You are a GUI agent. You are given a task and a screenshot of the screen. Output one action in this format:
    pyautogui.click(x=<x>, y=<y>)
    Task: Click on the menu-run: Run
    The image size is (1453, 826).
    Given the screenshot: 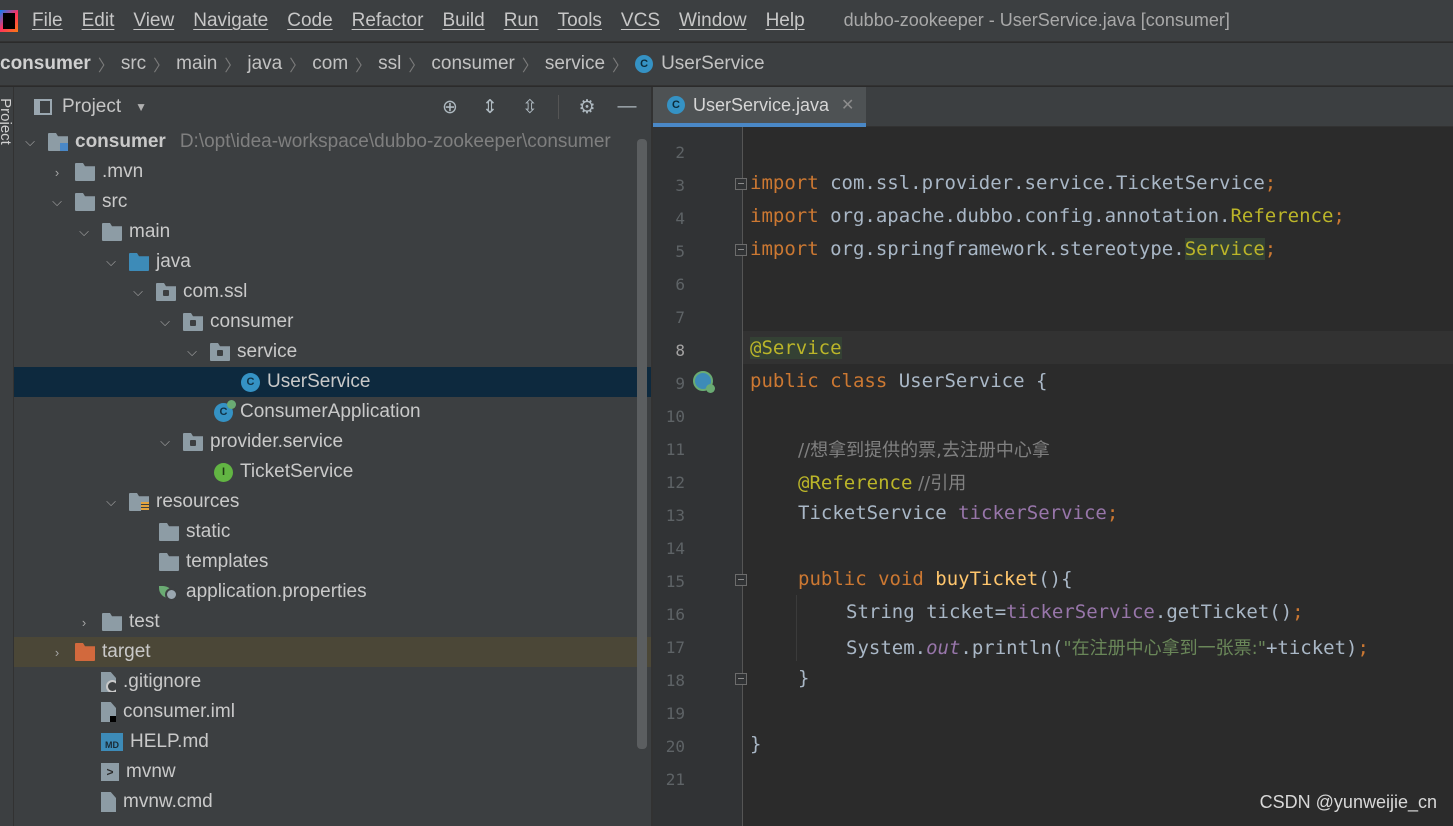 What is the action you would take?
    pyautogui.click(x=521, y=21)
    